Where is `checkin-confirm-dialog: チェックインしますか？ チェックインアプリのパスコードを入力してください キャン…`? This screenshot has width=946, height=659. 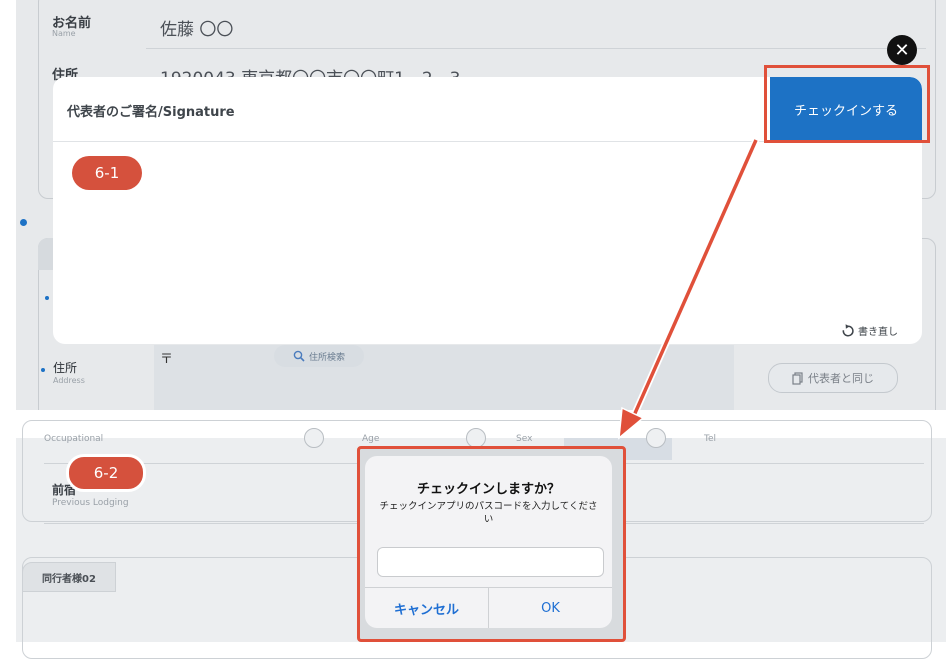 checkin-confirm-dialog: チェックインしますか？ チェックインアプリのパスコードを入力してください キャン… is located at coordinates (488, 542).